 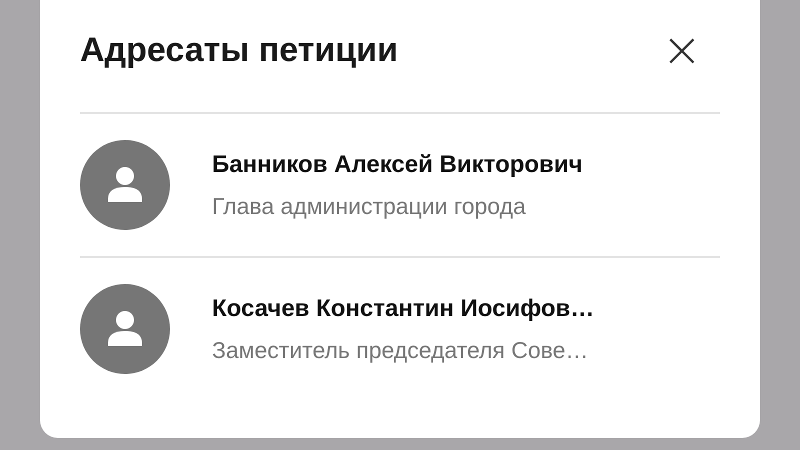 What do you see at coordinates (369, 206) in the screenshot?
I see `recipient-position: Глава администрации города` at bounding box center [369, 206].